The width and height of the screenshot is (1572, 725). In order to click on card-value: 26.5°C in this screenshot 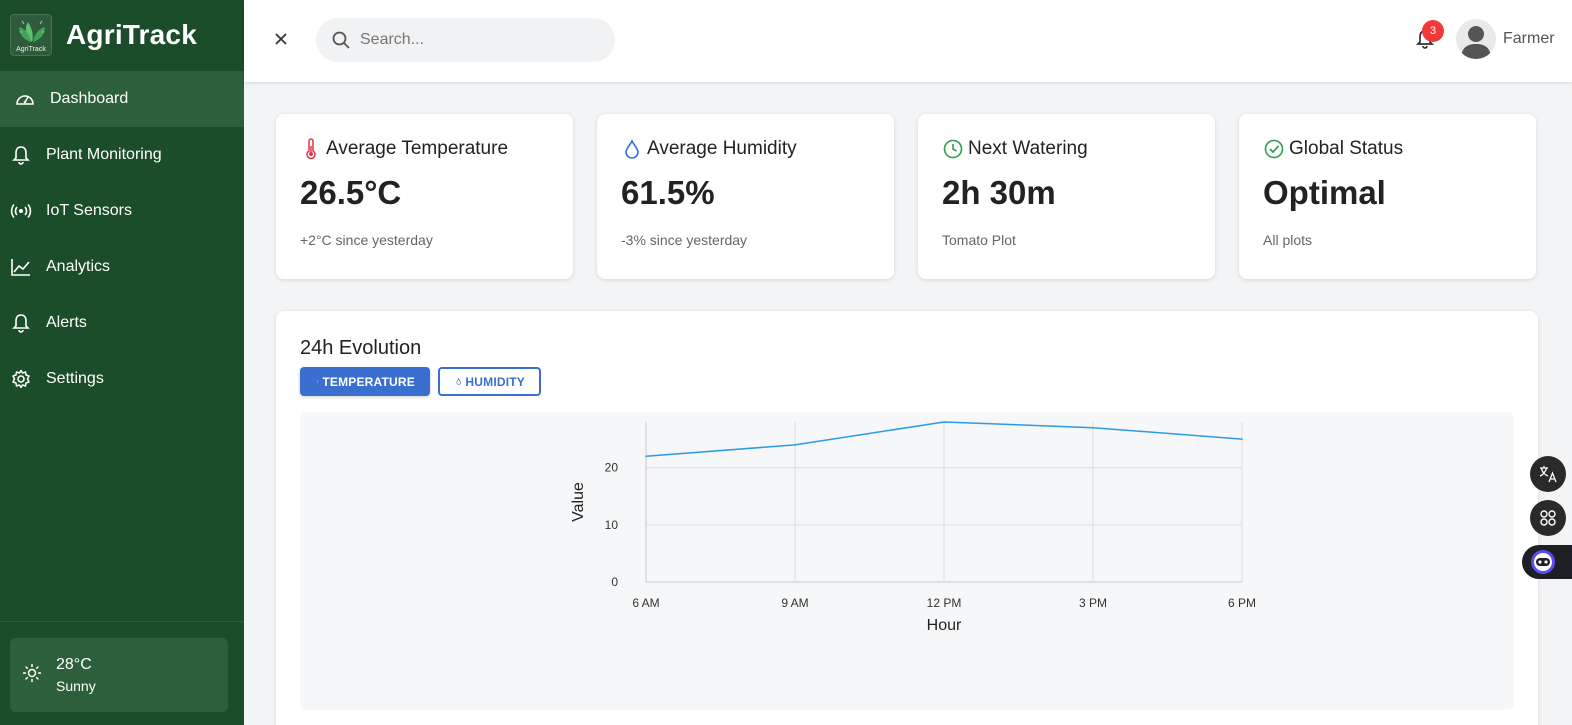, I will do `click(351, 192)`.